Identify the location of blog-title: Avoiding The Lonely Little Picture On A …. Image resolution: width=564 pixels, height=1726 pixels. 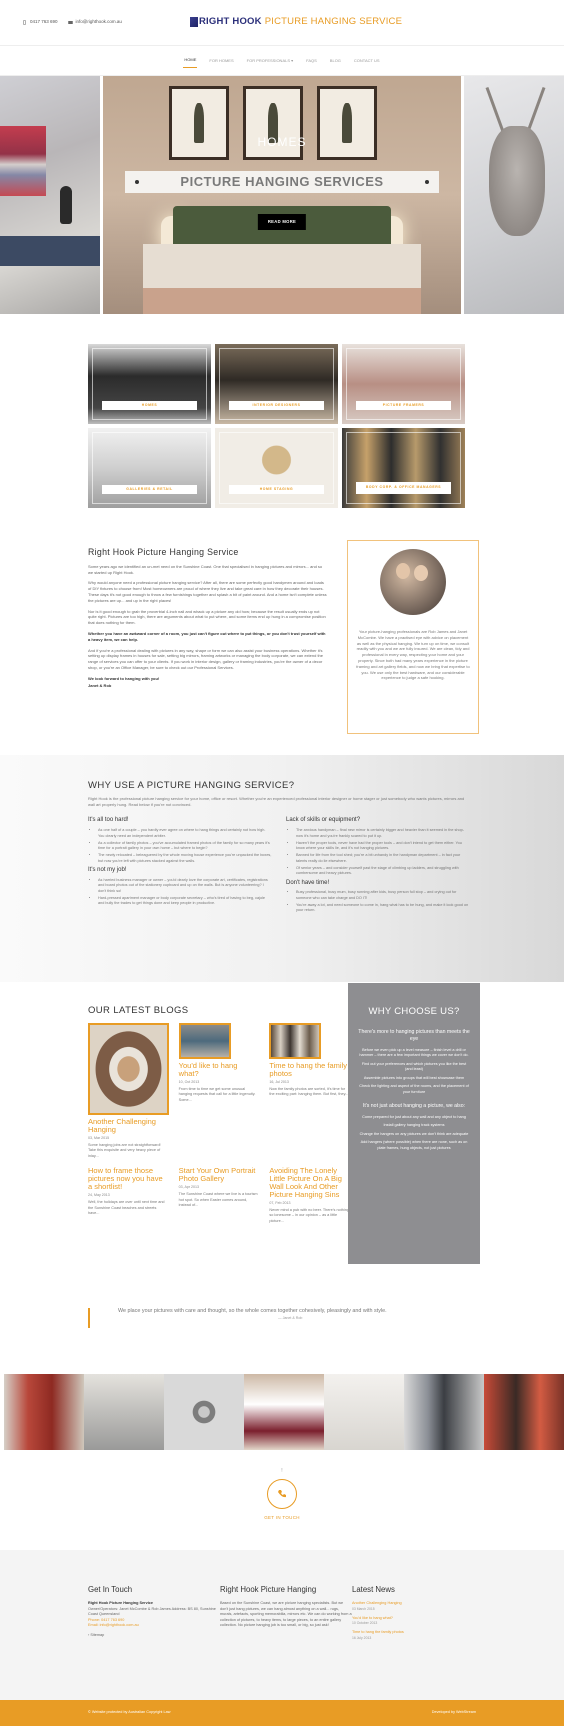
(309, 1183).